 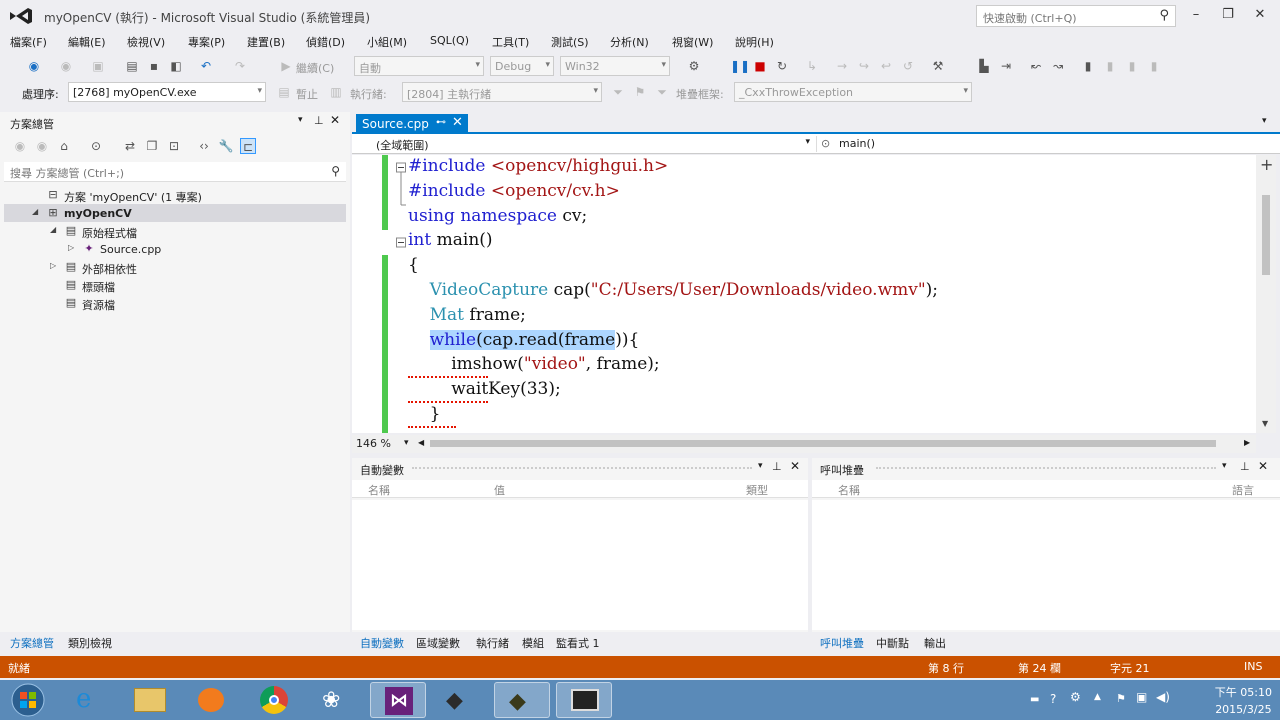 What do you see at coordinates (373, 443) in the screenshot?
I see `zoom-level: 146 %` at bounding box center [373, 443].